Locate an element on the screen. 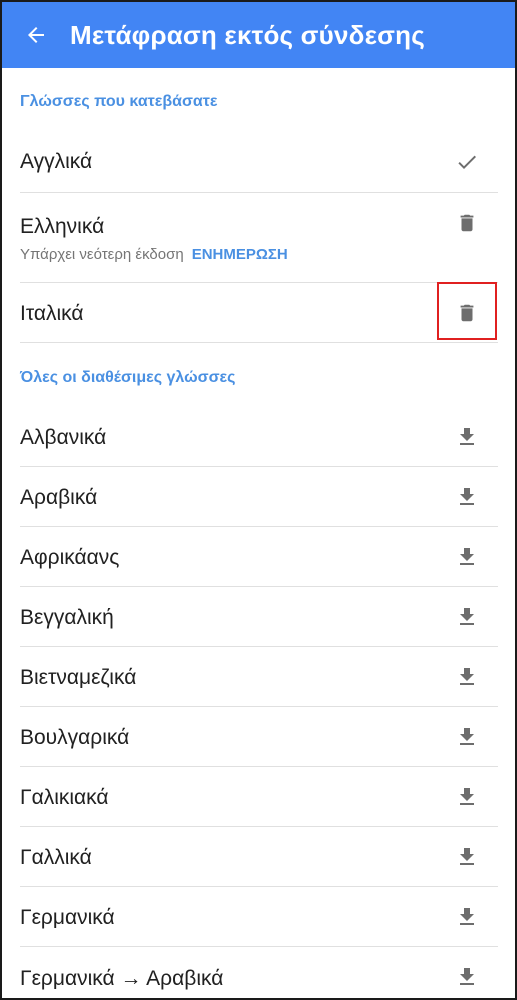 This screenshot has height=1000, width=517. highlight-box is located at coordinates (467, 311).